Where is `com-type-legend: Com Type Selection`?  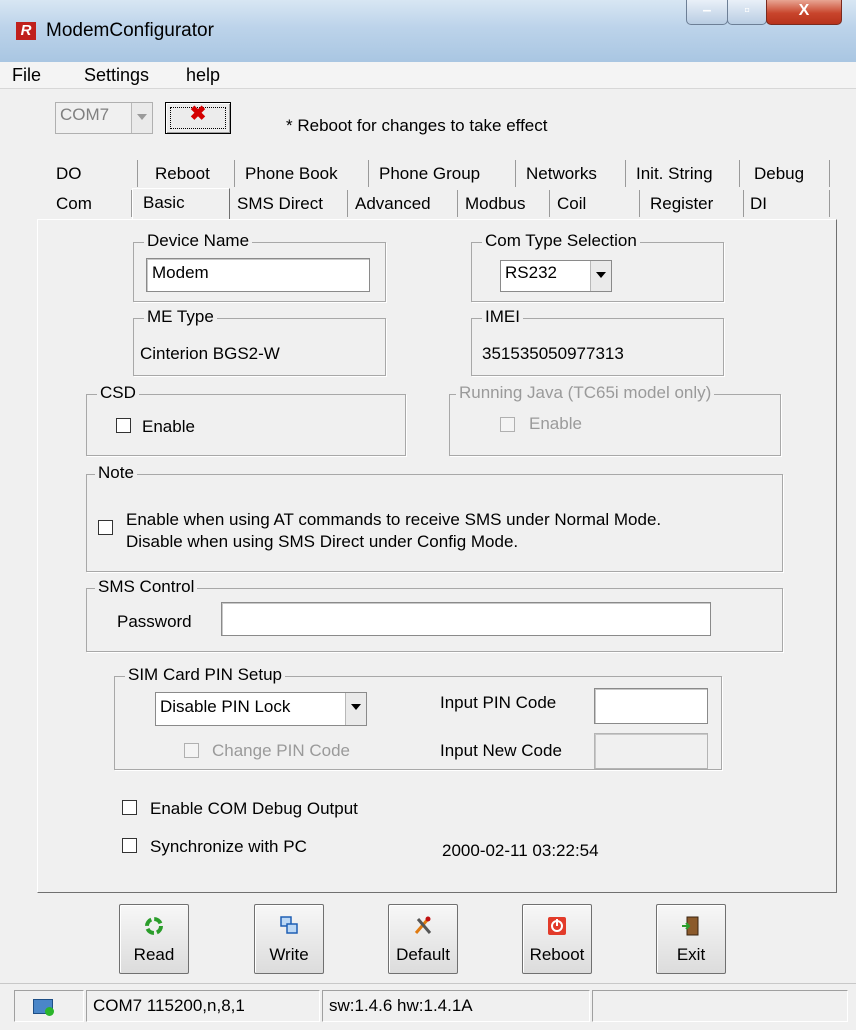 com-type-legend: Com Type Selection is located at coordinates (561, 241).